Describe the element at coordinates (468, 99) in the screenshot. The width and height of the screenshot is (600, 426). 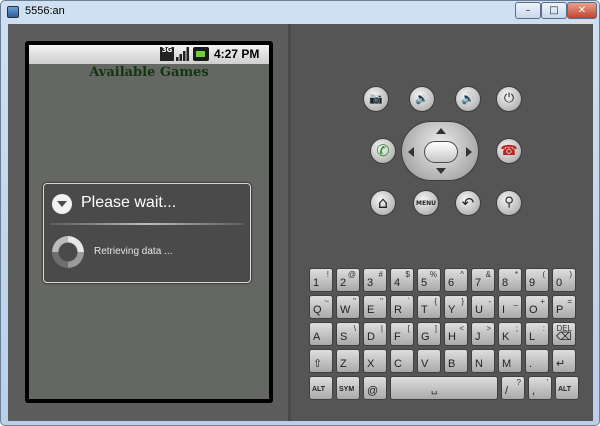
I see `volume-up-button: 🔊` at that location.